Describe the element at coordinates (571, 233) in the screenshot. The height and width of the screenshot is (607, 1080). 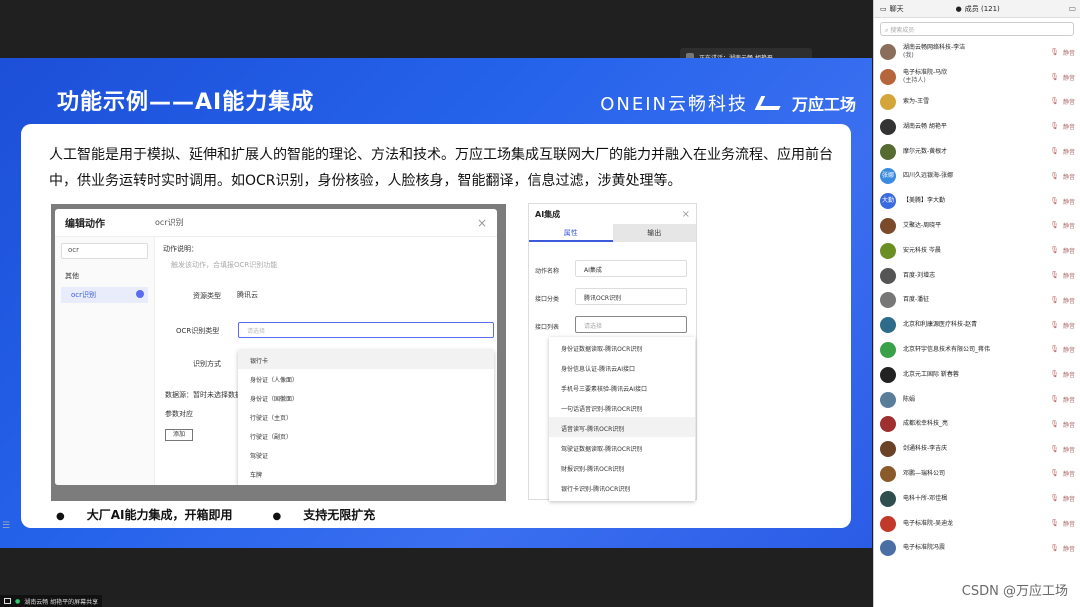
I see `tab-properties: 属性` at that location.